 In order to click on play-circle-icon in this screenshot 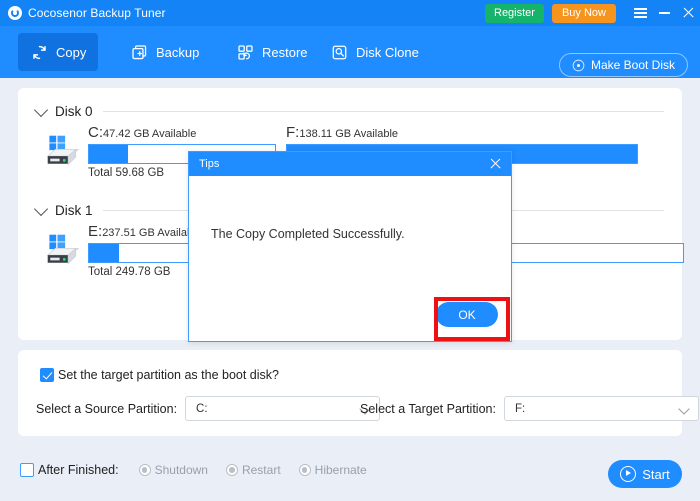, I will do `click(628, 474)`.